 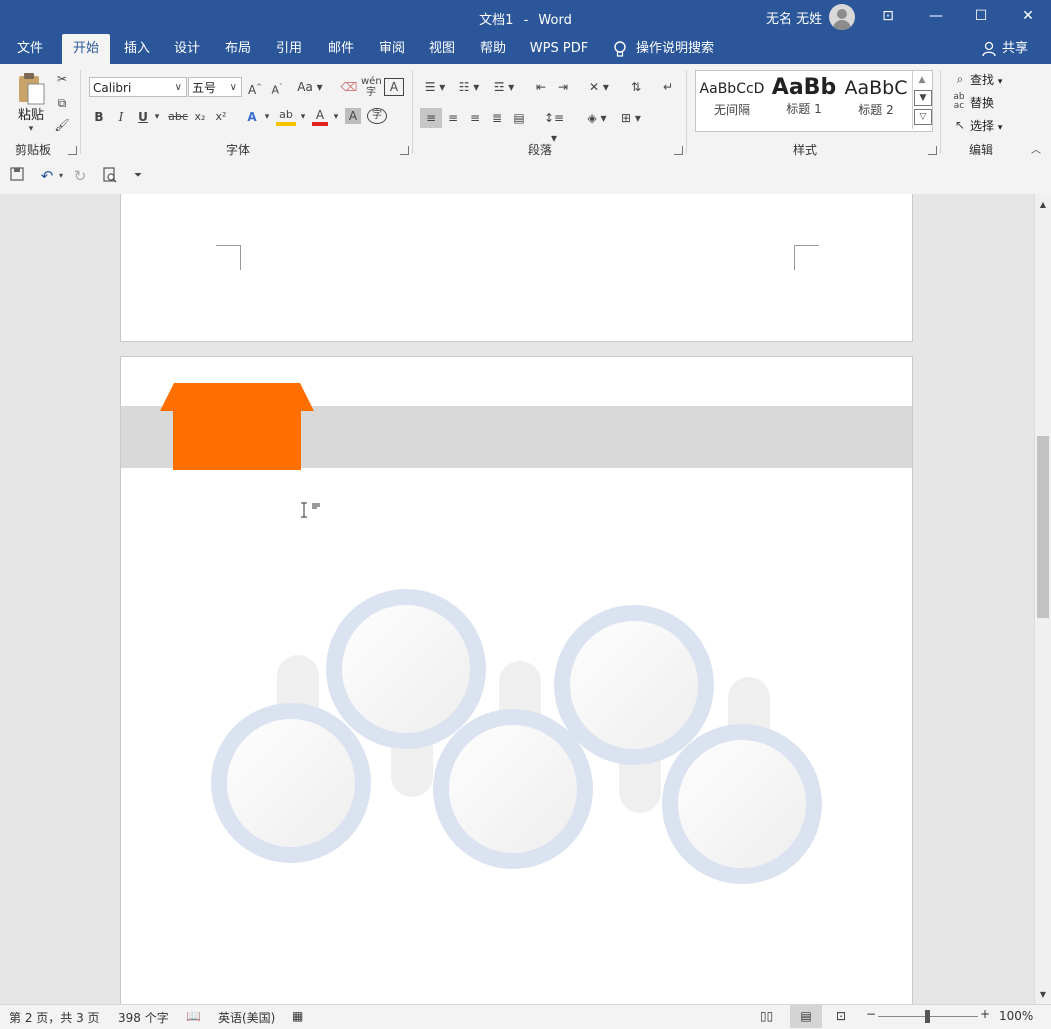 What do you see at coordinates (676, 49) in the screenshot?
I see `tell-me-search: 操作说明搜索` at bounding box center [676, 49].